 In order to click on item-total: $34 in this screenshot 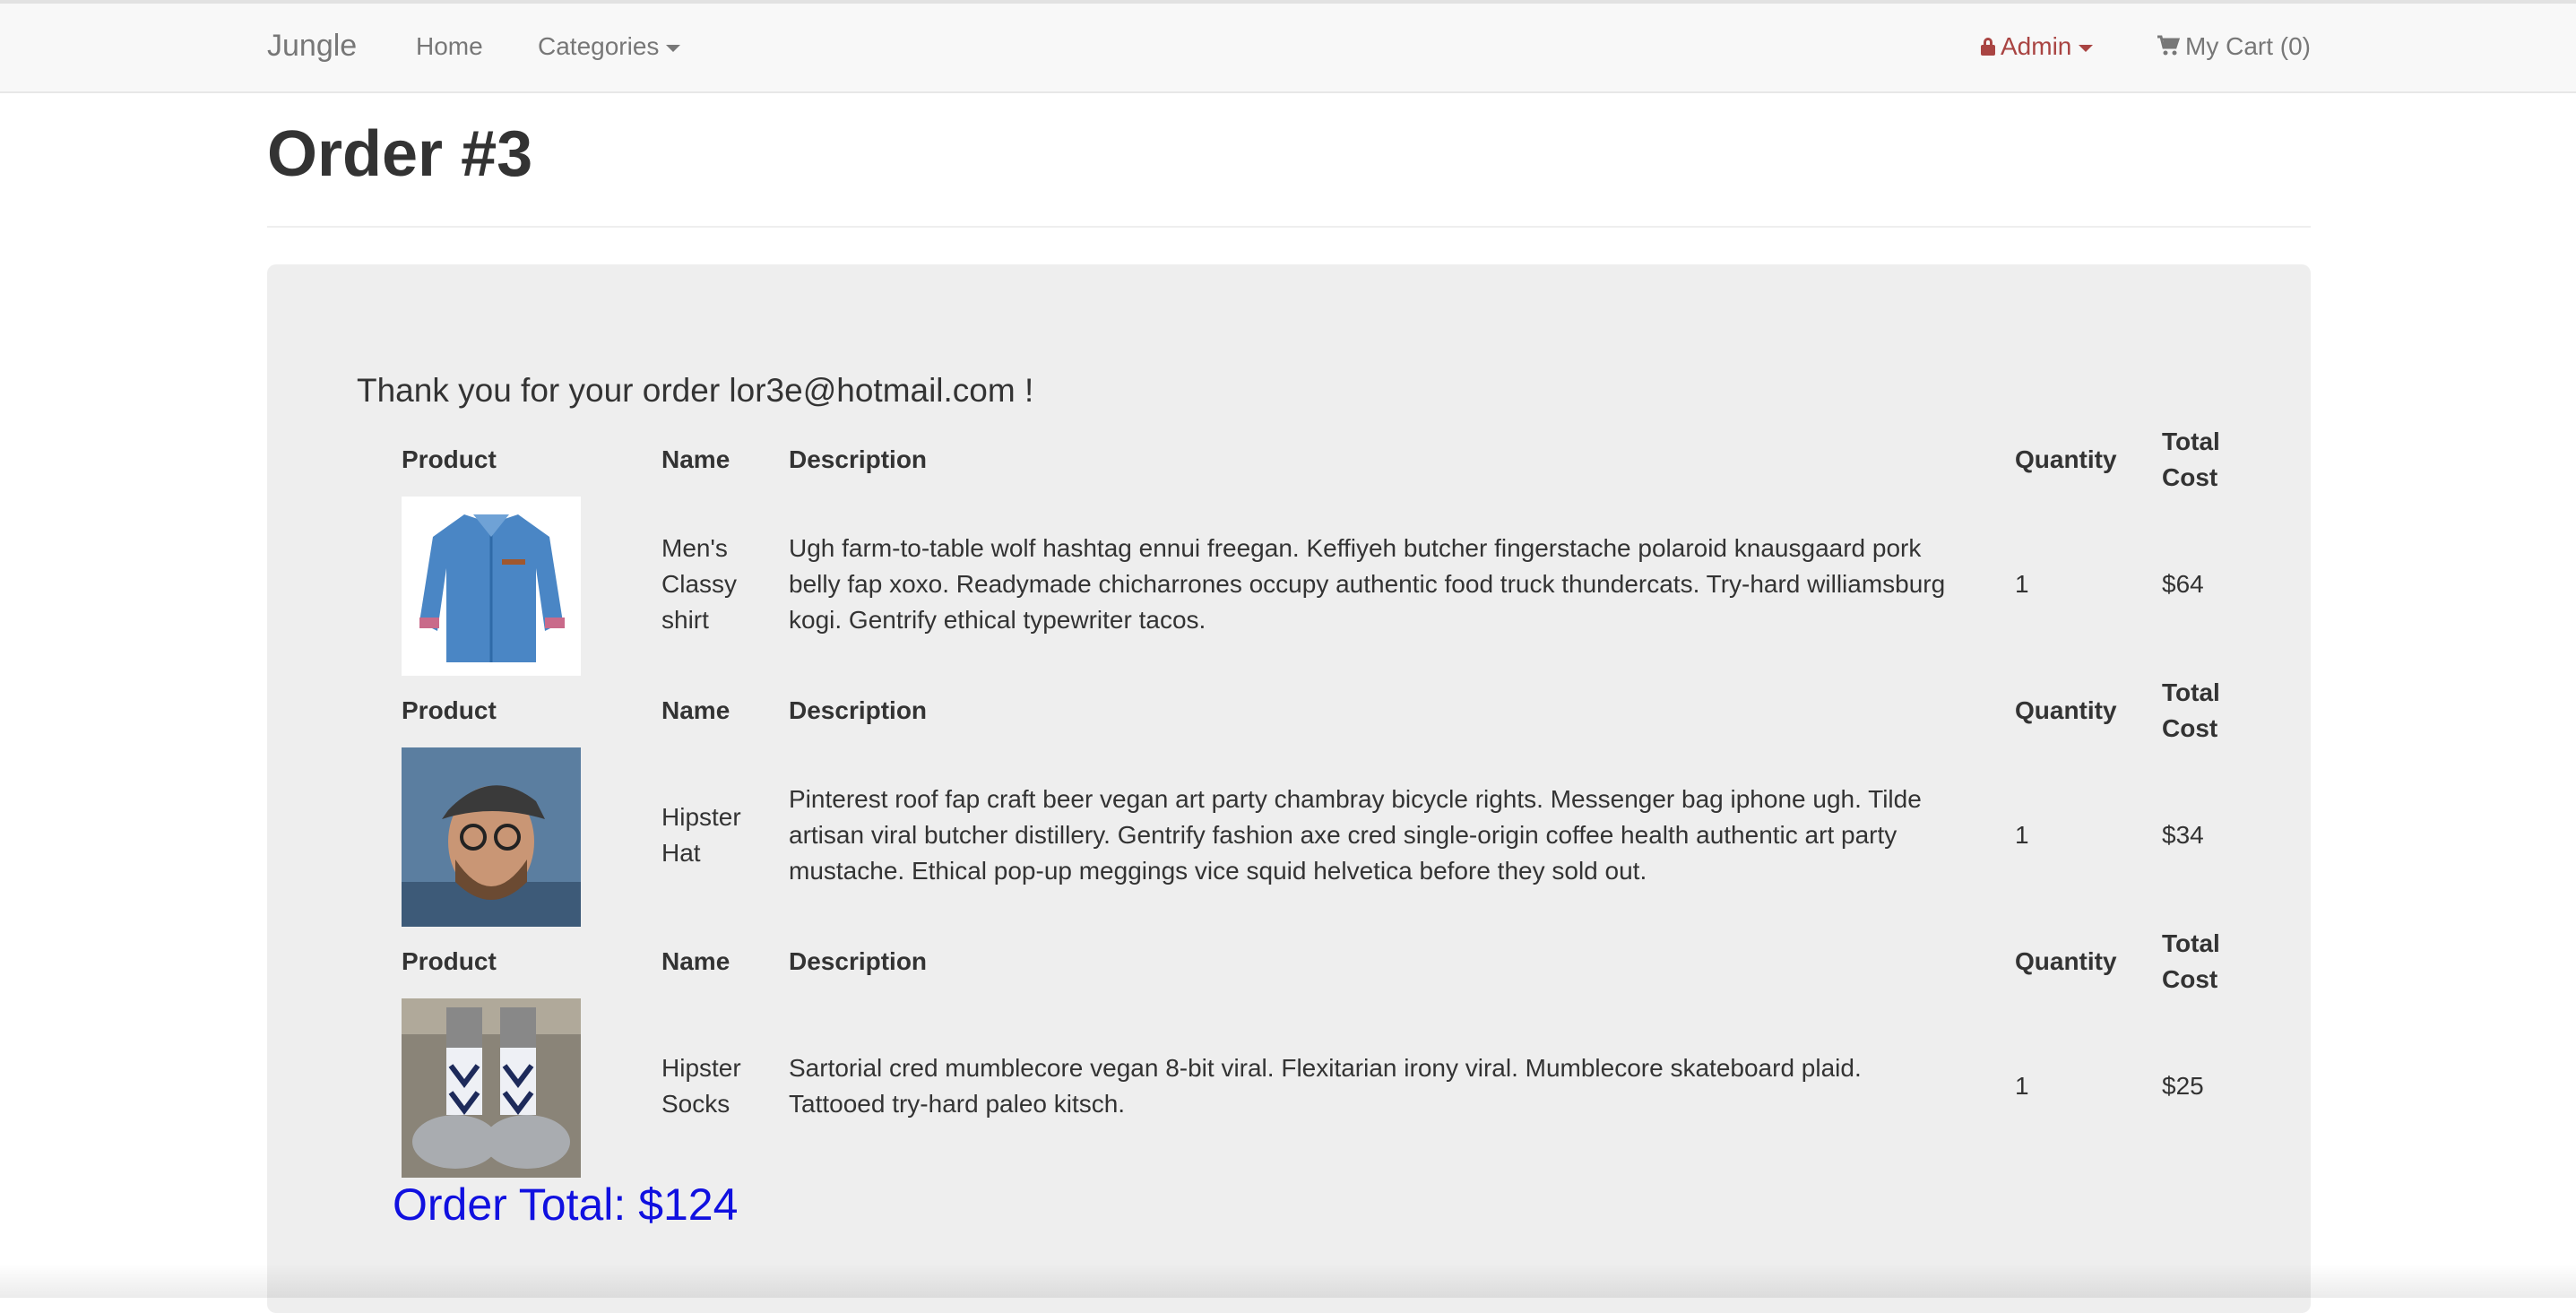, I will do `click(2183, 835)`.